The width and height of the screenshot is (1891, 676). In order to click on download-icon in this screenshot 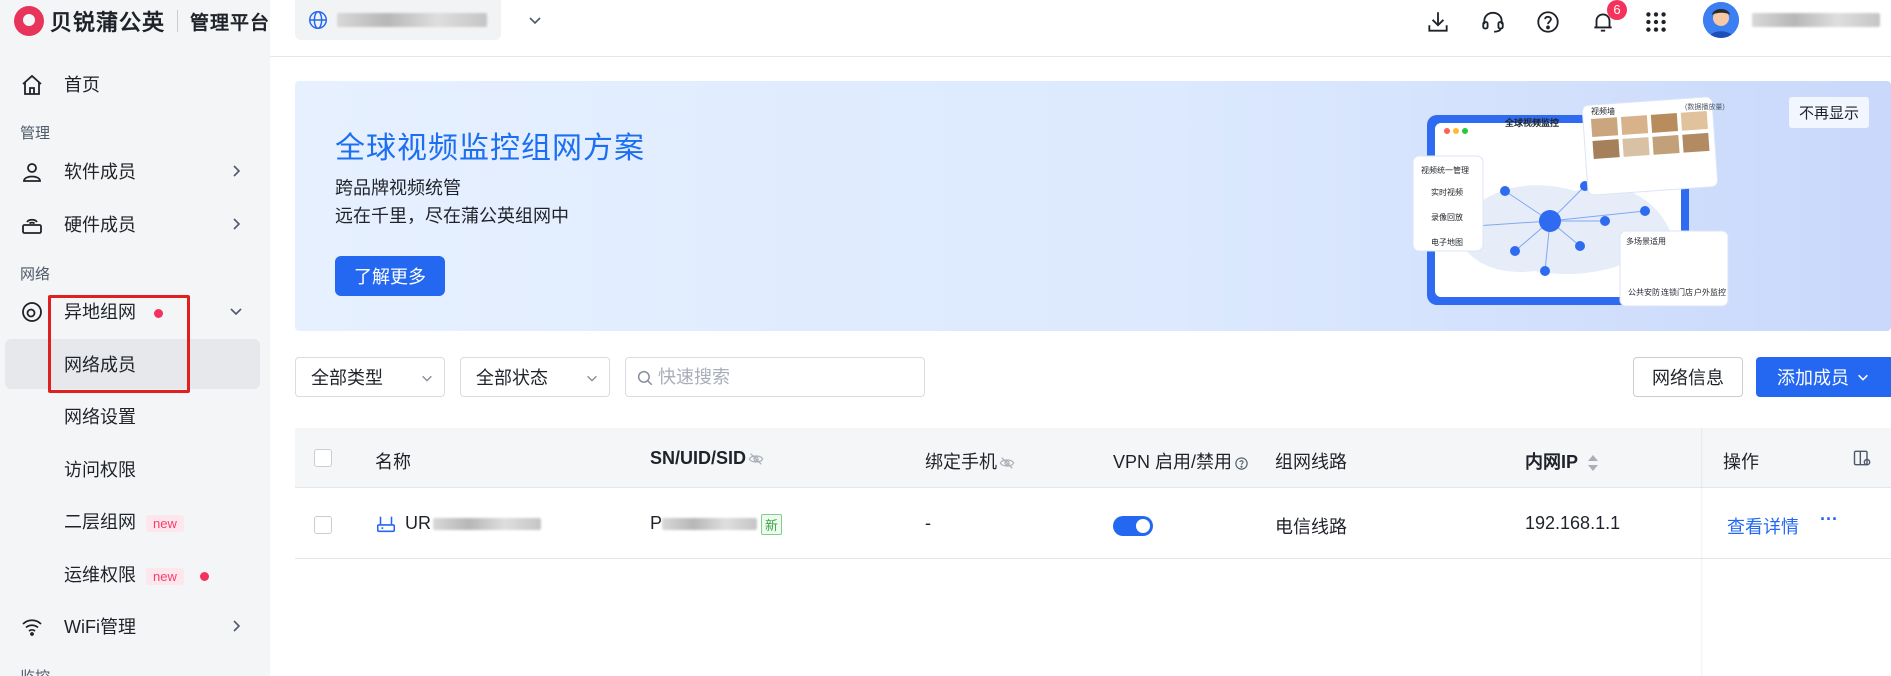, I will do `click(1438, 22)`.